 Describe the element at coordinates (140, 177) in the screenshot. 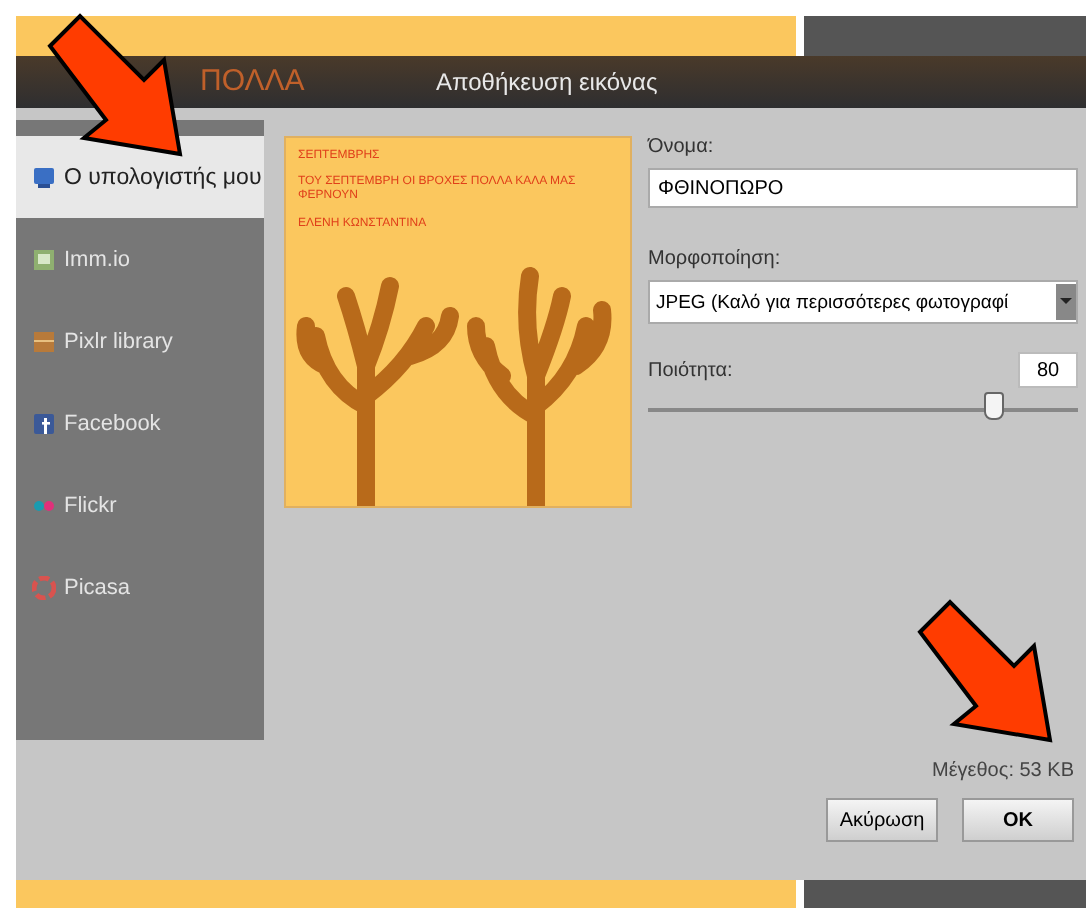

I see `sidebar-item: Ο υπολογιστής μου` at that location.